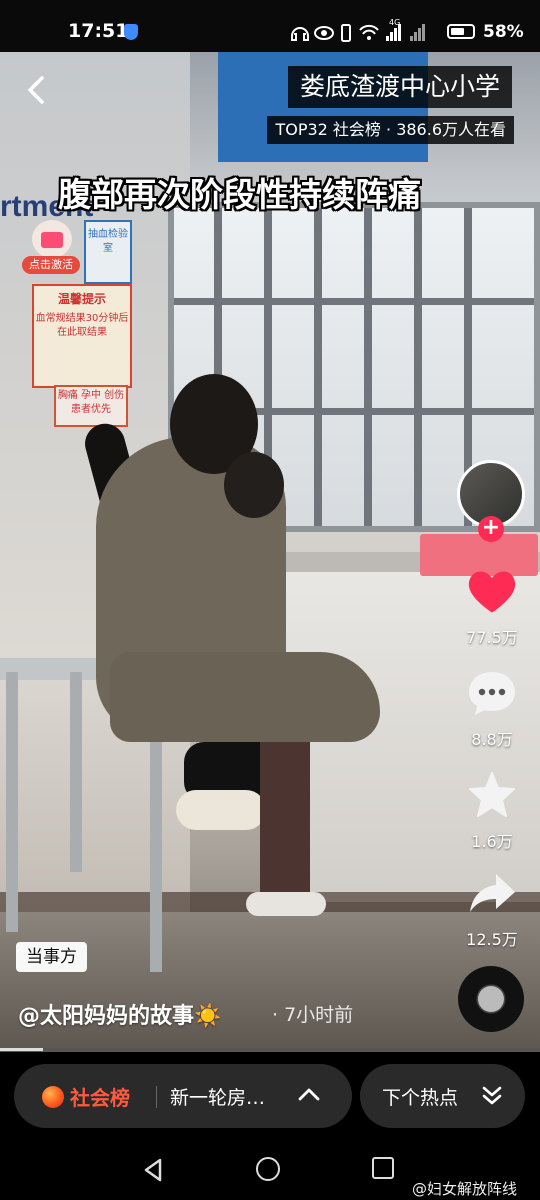 This screenshot has width=540, height=1200. What do you see at coordinates (300, 34) in the screenshot?
I see `headphones-icon` at bounding box center [300, 34].